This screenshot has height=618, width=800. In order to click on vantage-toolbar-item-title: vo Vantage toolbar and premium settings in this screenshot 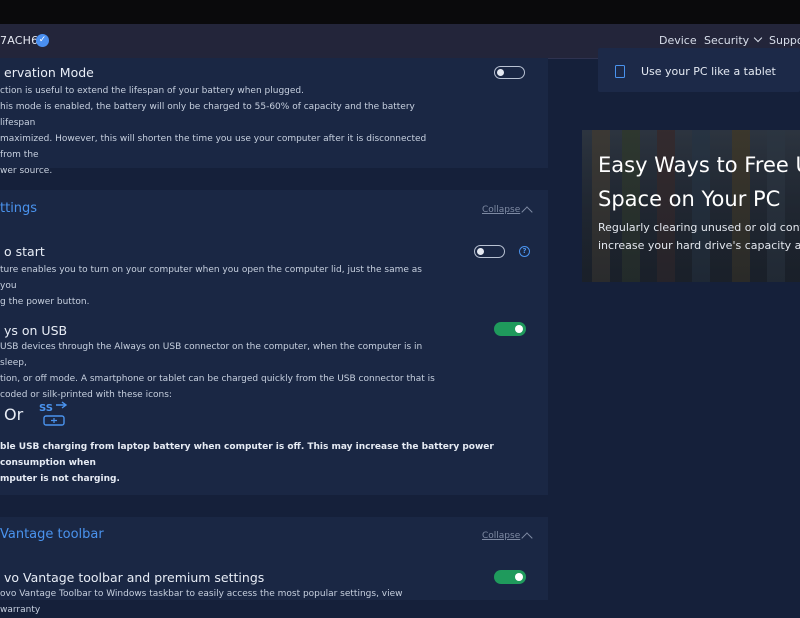, I will do `click(134, 577)`.